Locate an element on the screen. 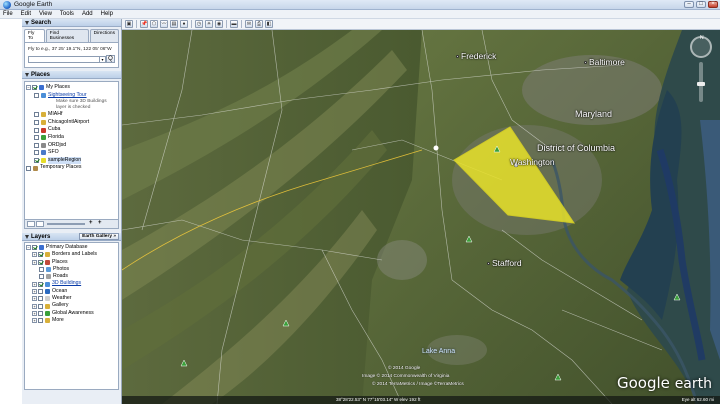 This screenshot has width=720, height=404. city-label-washington: Washington is located at coordinates (532, 162).